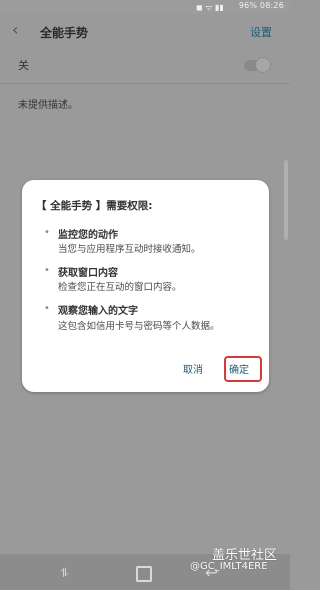 The height and width of the screenshot is (590, 320). Describe the element at coordinates (129, 249) in the screenshot. I see `permission-desc: 当您与应用程序互动时接收通知。` at that location.